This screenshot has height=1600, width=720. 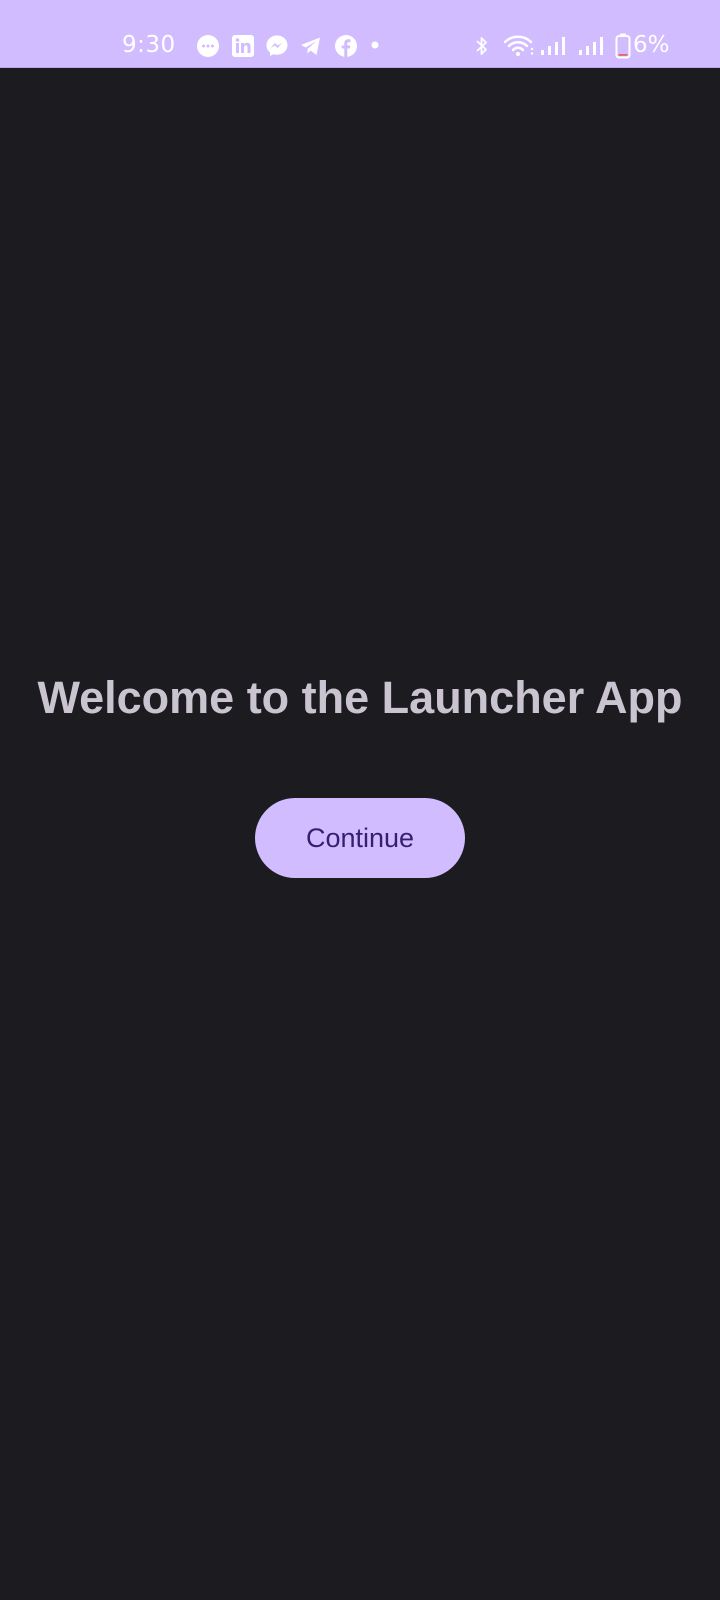 I want to click on wifi-icon, so click(x=519, y=46).